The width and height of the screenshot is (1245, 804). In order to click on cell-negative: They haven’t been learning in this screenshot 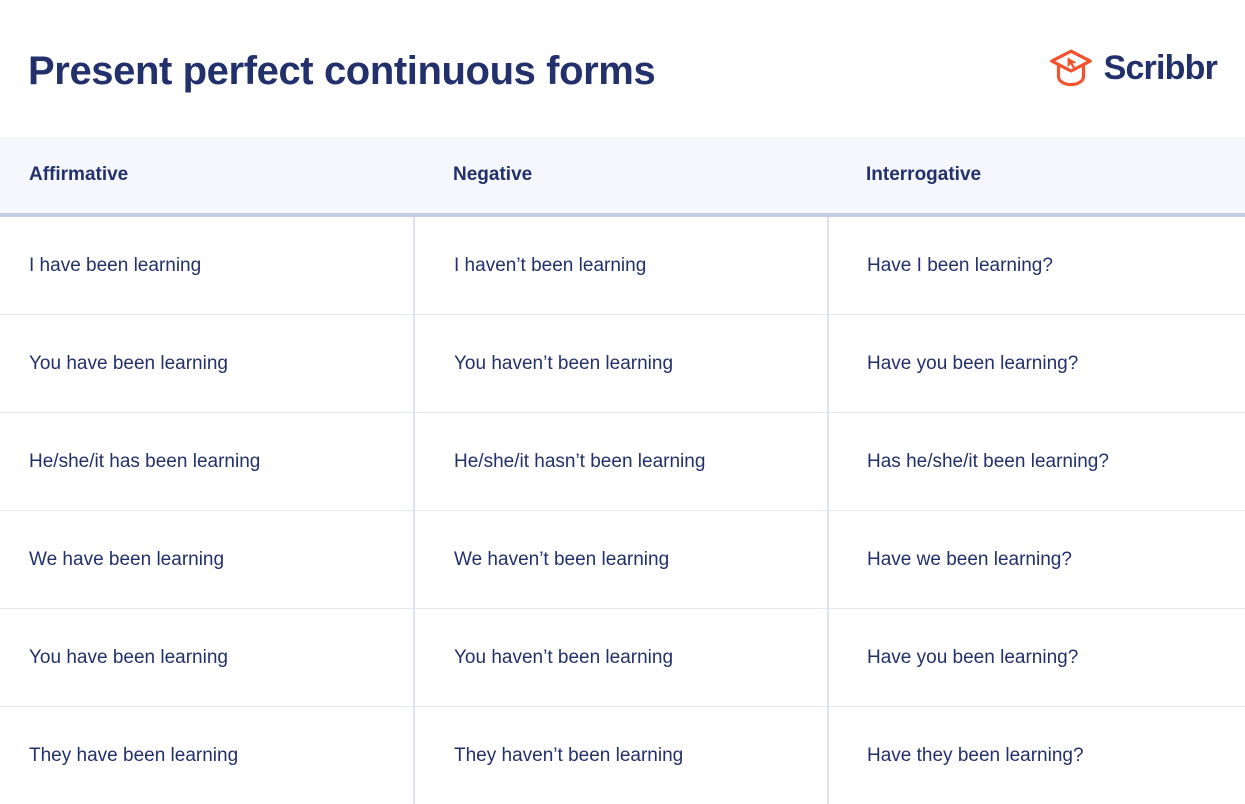, I will do `click(621, 755)`.